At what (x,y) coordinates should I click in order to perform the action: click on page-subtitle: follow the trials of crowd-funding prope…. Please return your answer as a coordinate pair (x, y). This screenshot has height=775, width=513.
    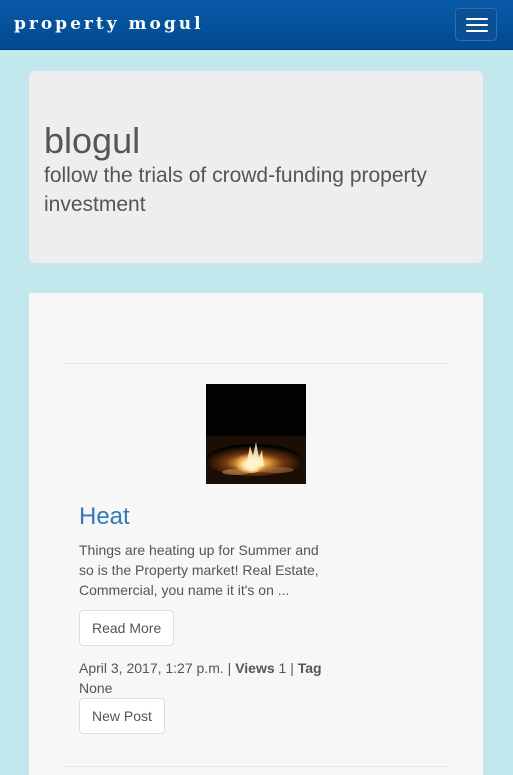
    Looking at the image, I should click on (235, 190).